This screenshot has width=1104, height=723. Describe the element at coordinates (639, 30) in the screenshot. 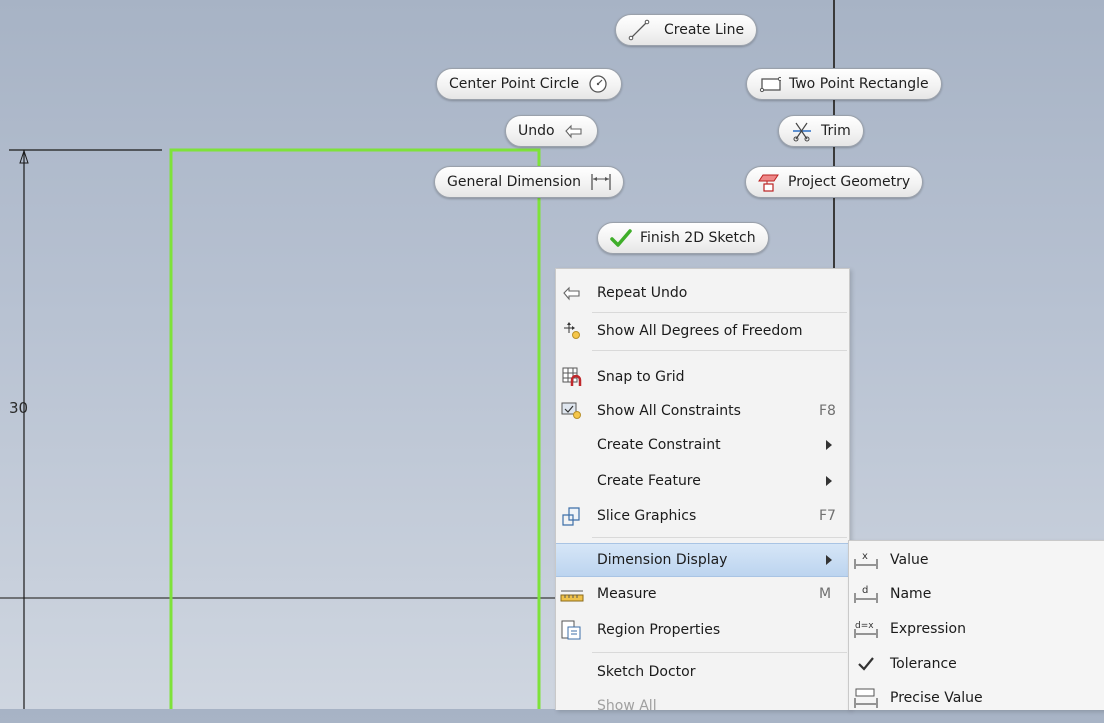

I see `line-icon` at that location.